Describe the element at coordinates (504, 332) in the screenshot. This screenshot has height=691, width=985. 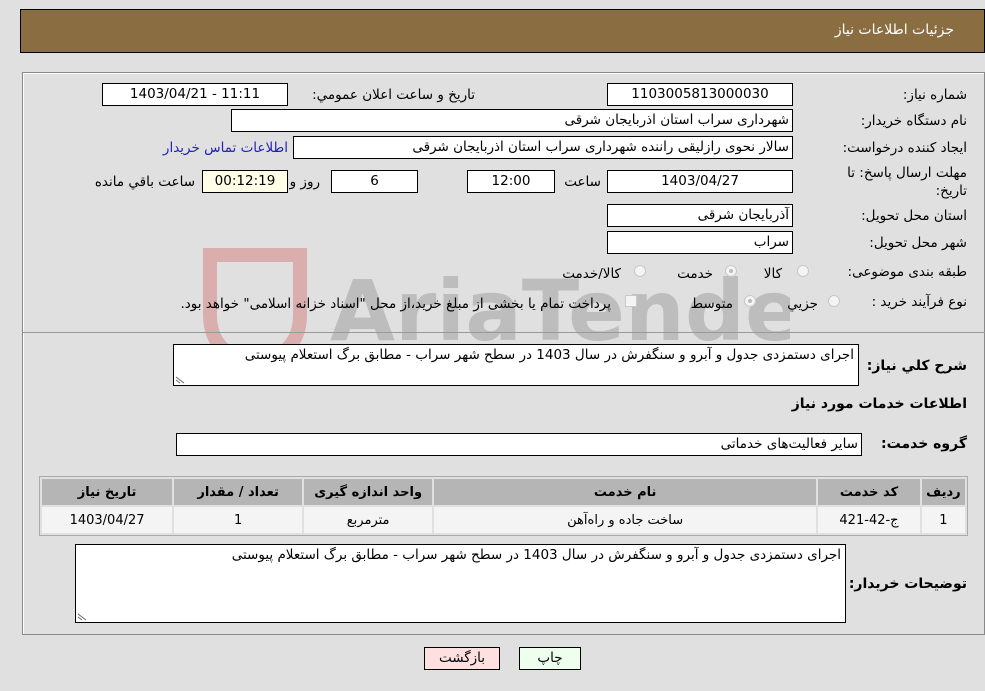
I see `divider` at that location.